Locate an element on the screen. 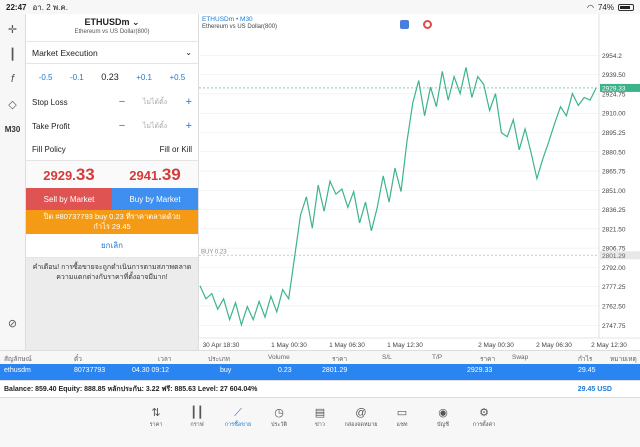  volume-stepper: -0.5 -0.1 0.23 +0.1 +0.5 is located at coordinates (112, 77).